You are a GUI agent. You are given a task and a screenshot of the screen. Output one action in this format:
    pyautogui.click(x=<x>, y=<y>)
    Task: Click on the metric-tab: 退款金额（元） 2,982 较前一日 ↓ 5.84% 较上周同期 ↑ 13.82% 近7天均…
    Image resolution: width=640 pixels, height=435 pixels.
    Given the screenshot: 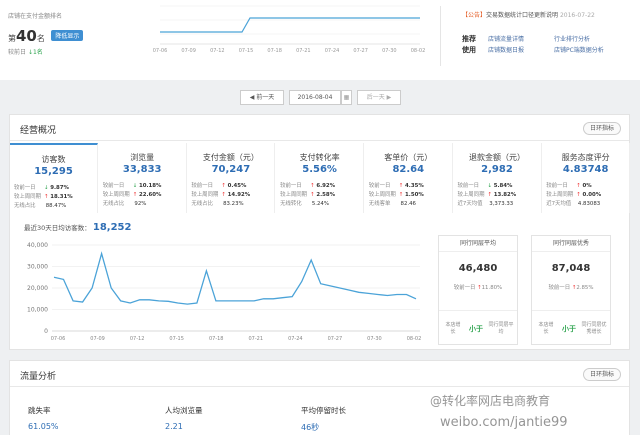 What is the action you would take?
    pyautogui.click(x=498, y=178)
    